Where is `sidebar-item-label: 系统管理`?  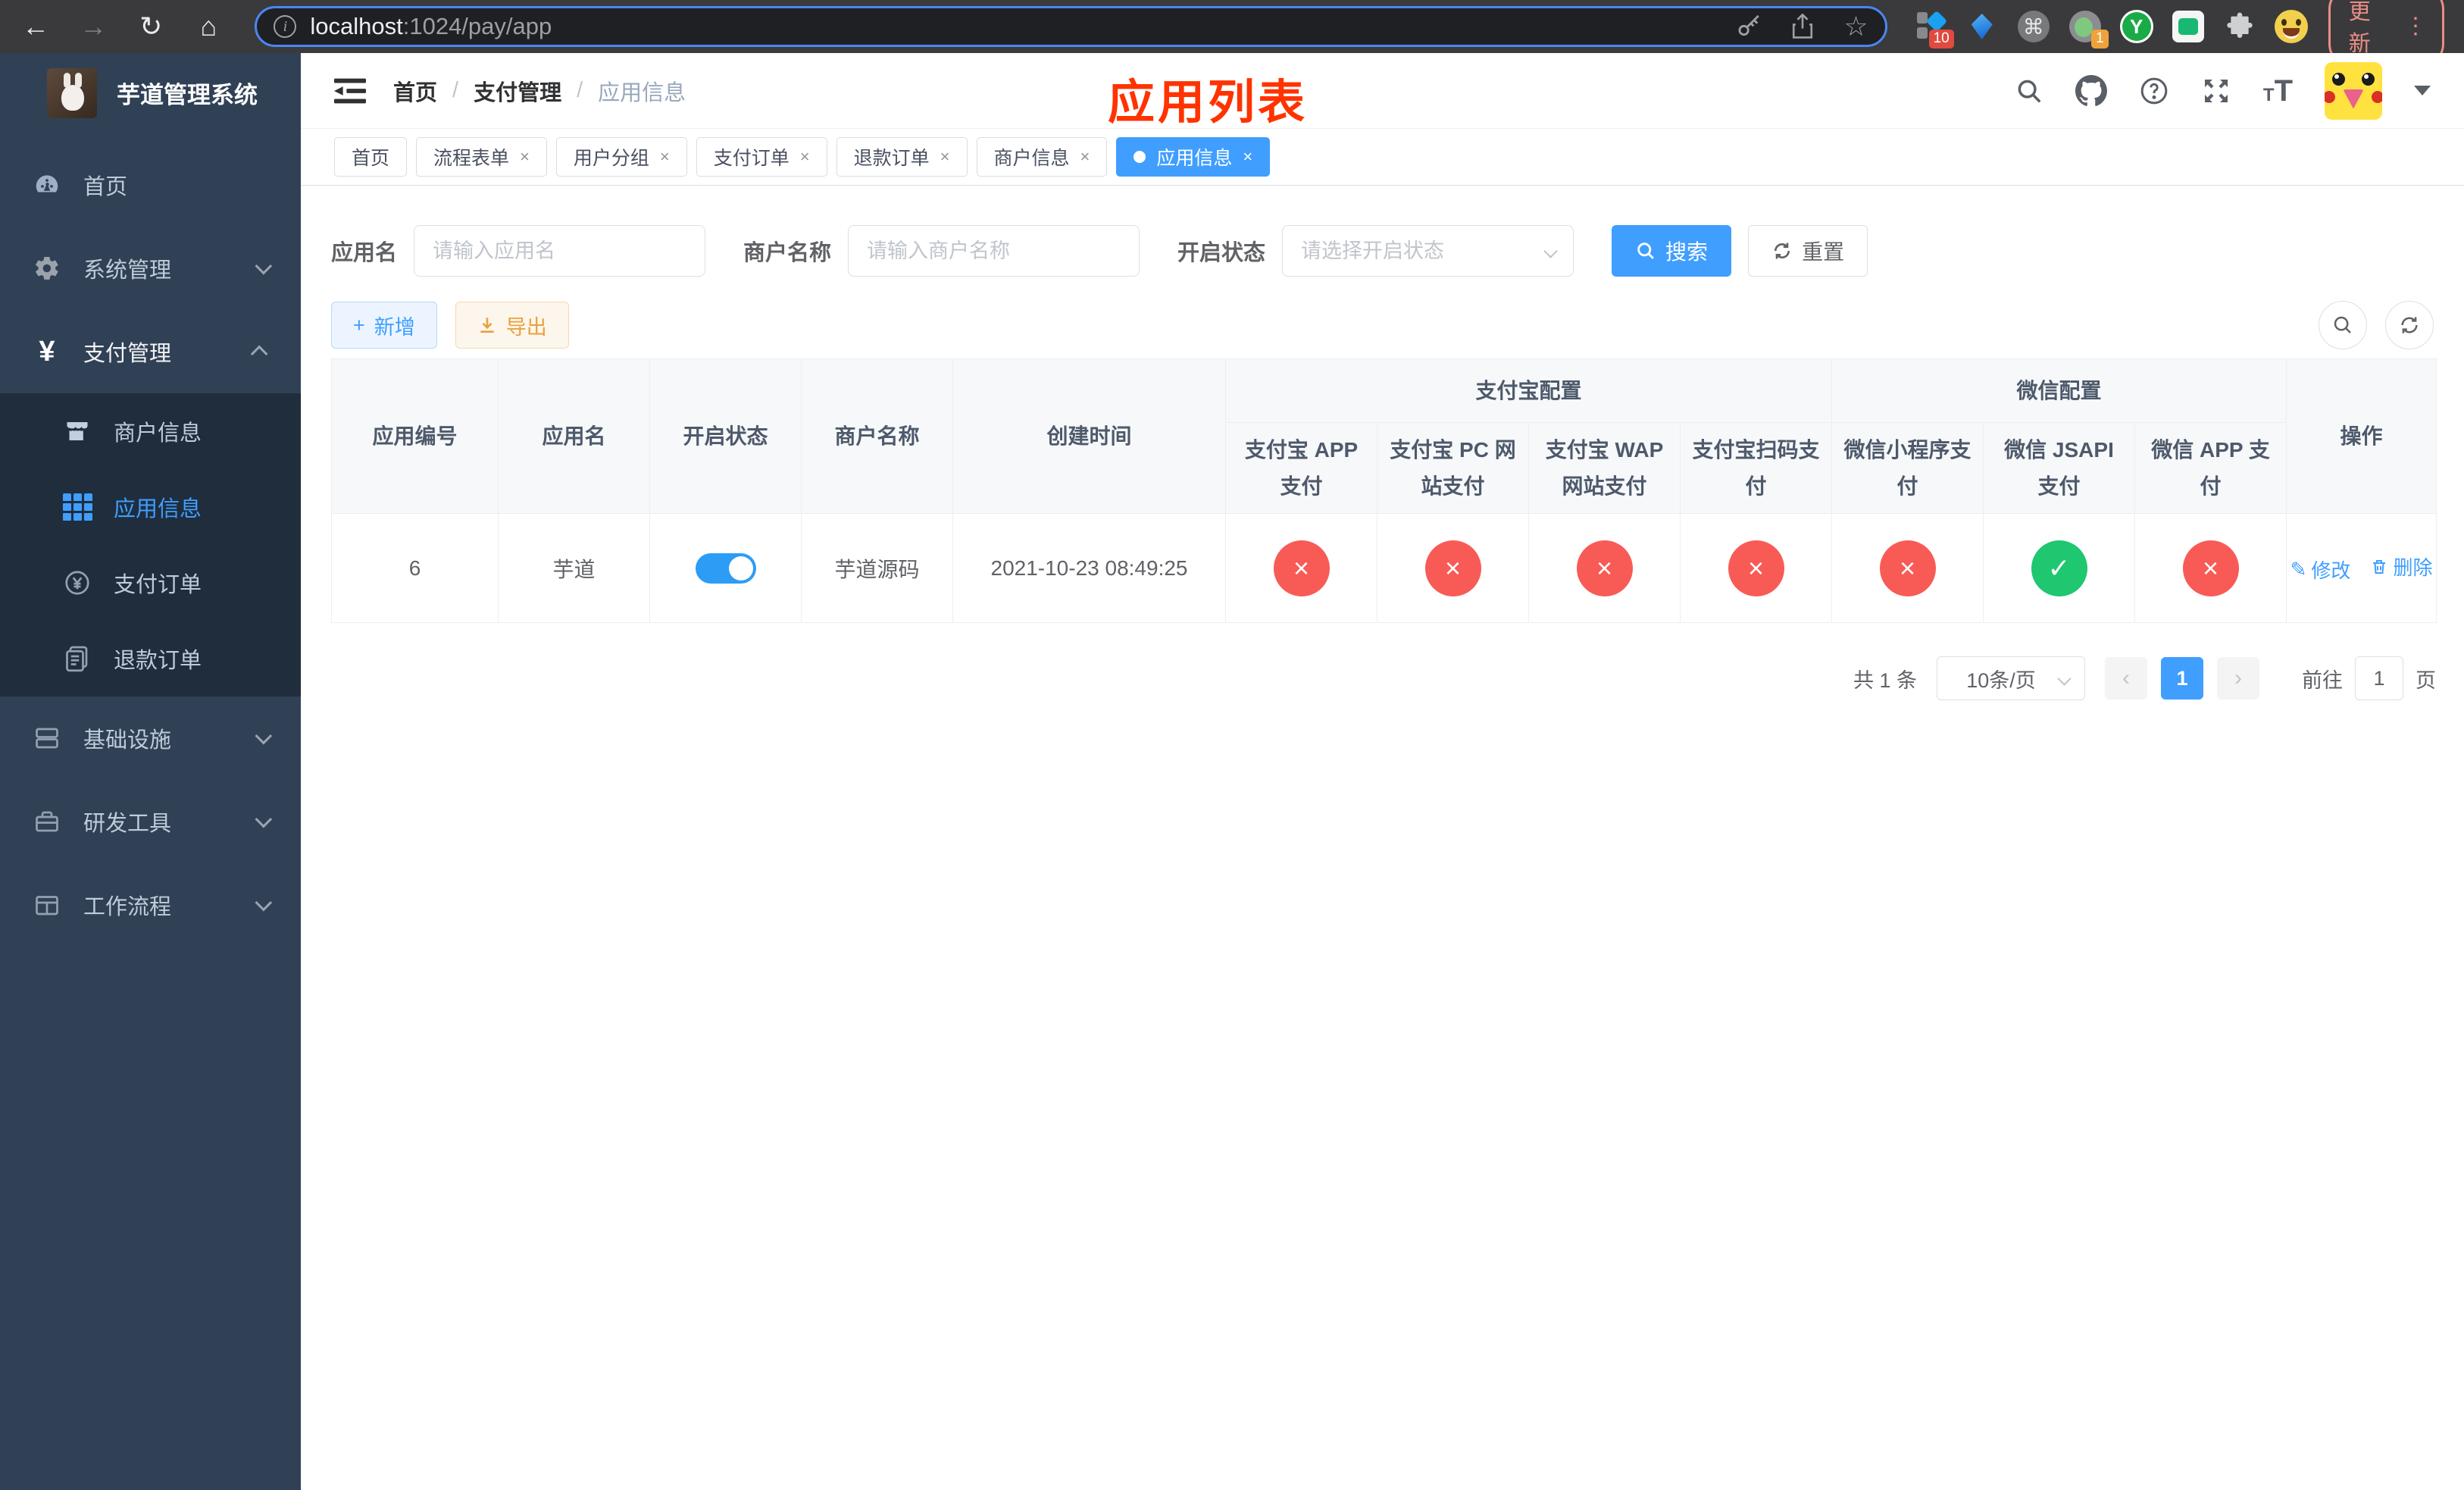
sidebar-item-label: 系统管理 is located at coordinates (127, 270).